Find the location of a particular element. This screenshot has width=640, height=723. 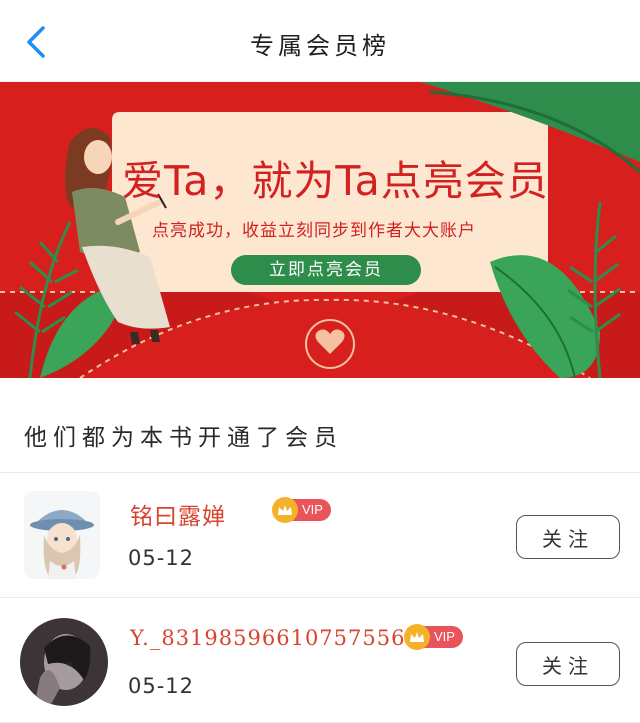

section-title: 他们都为本书开通了会员 is located at coordinates (183, 438).